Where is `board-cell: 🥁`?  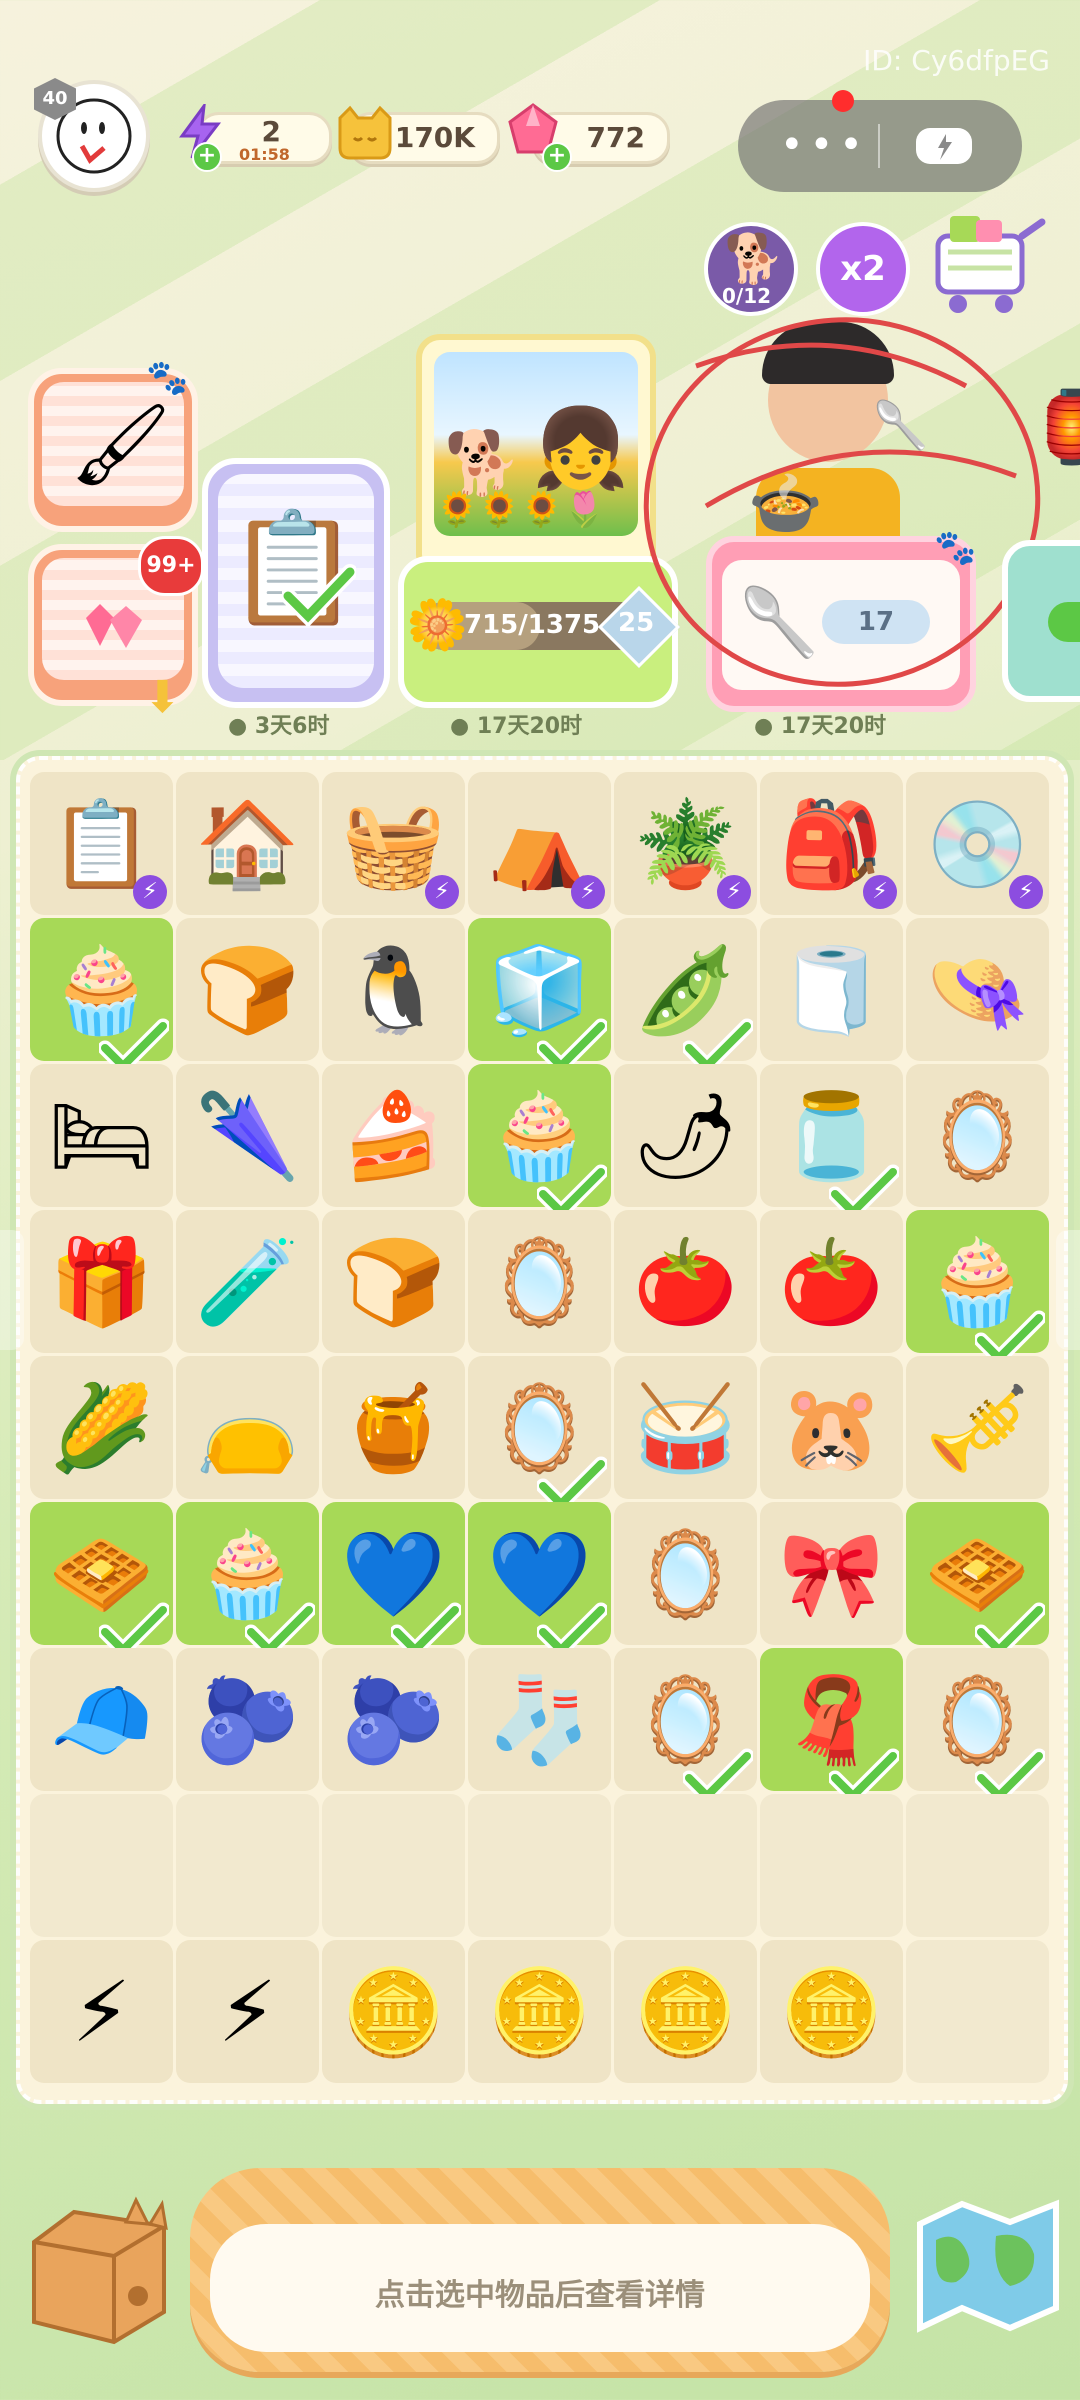
board-cell: 🥁 is located at coordinates (685, 1427).